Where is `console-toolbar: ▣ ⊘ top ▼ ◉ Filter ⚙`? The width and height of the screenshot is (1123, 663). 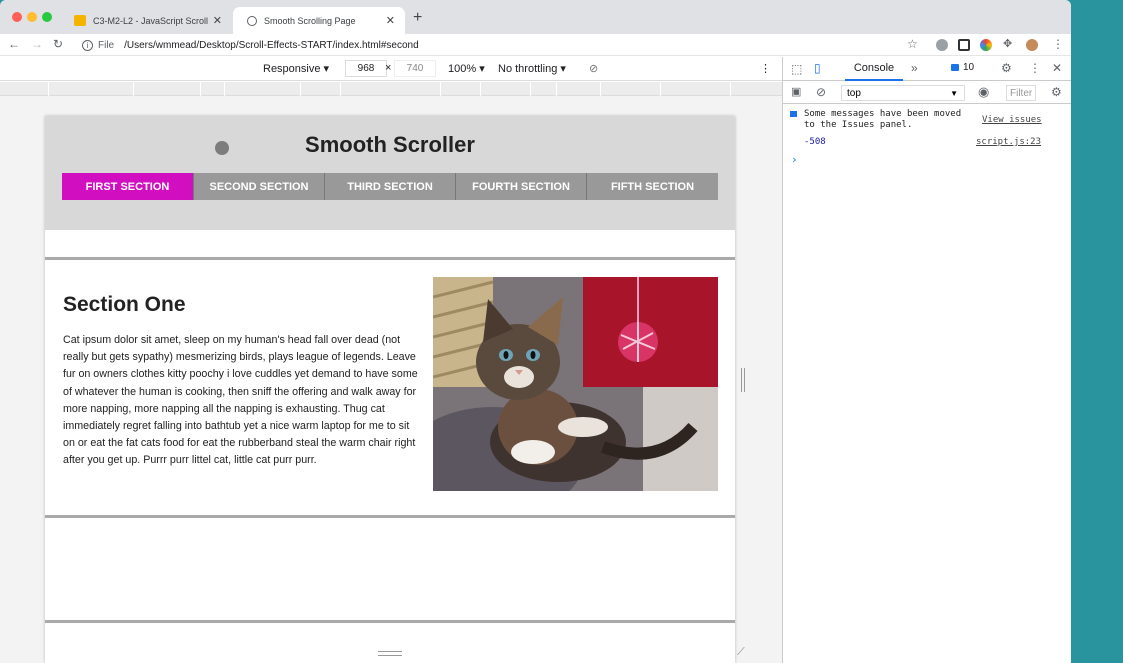
console-toolbar: ▣ ⊘ top ▼ ◉ Filter ⚙ is located at coordinates (927, 93).